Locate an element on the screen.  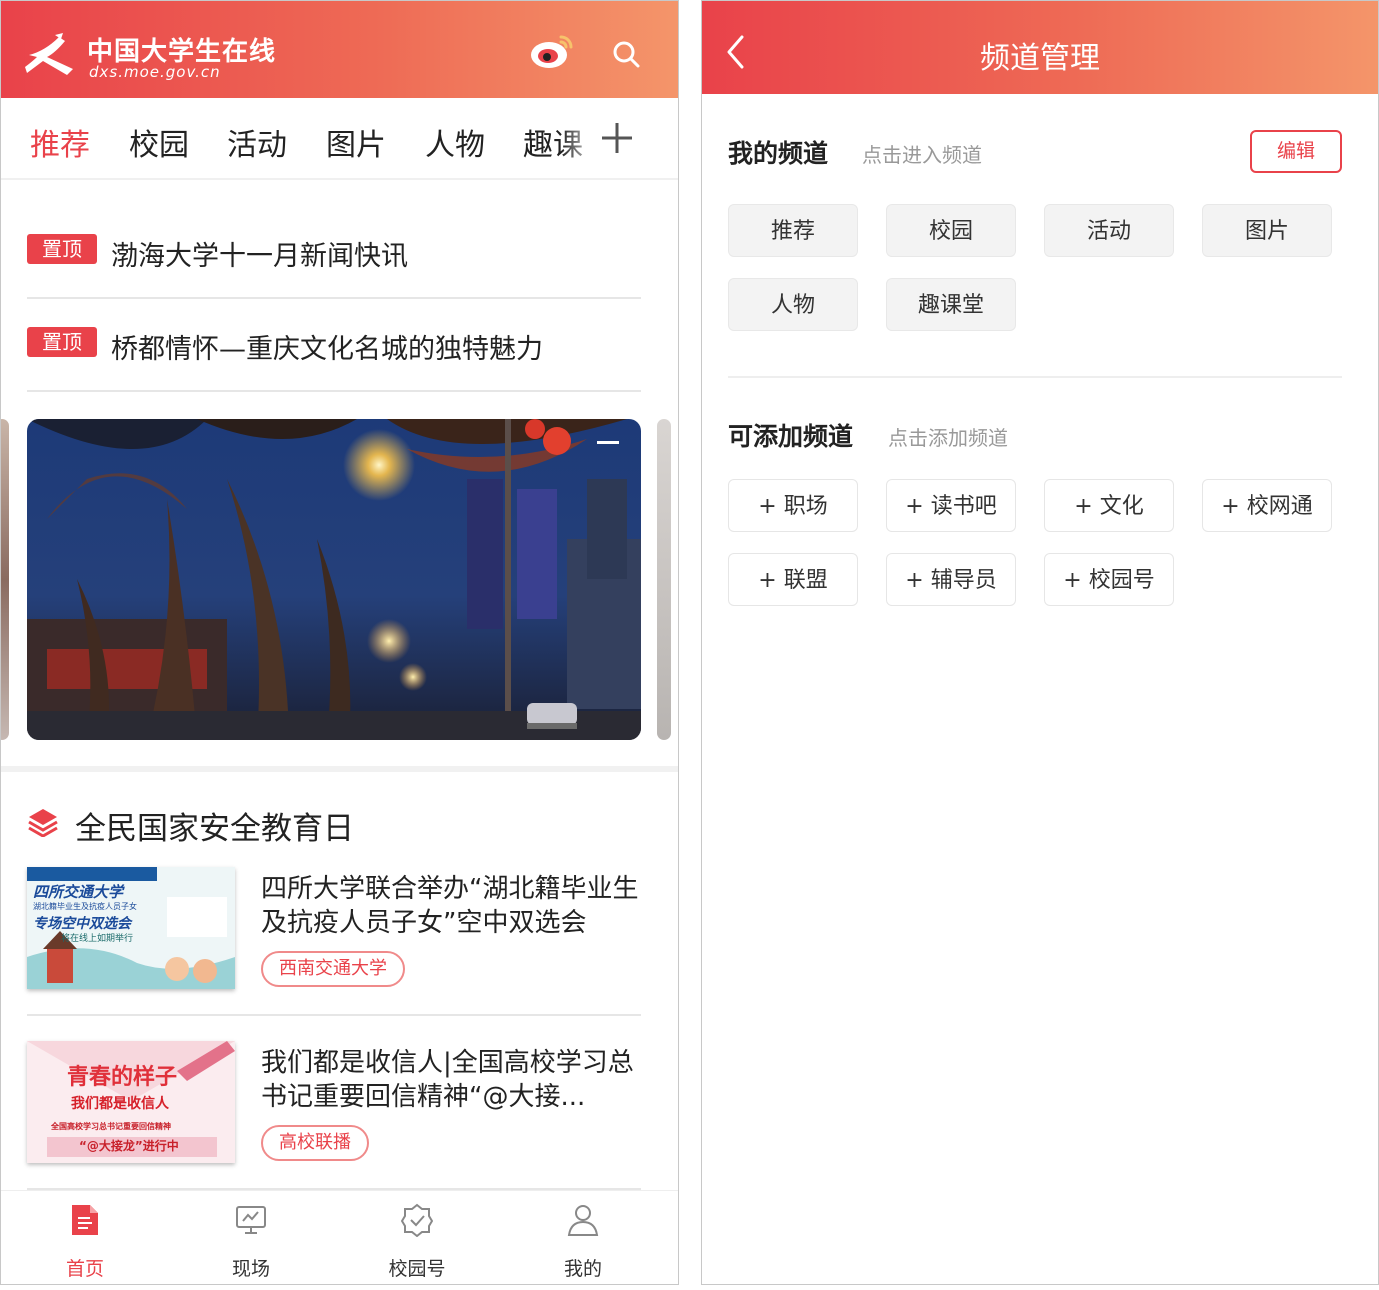
add-channel-chip: + 读书吧 is located at coordinates (951, 505).